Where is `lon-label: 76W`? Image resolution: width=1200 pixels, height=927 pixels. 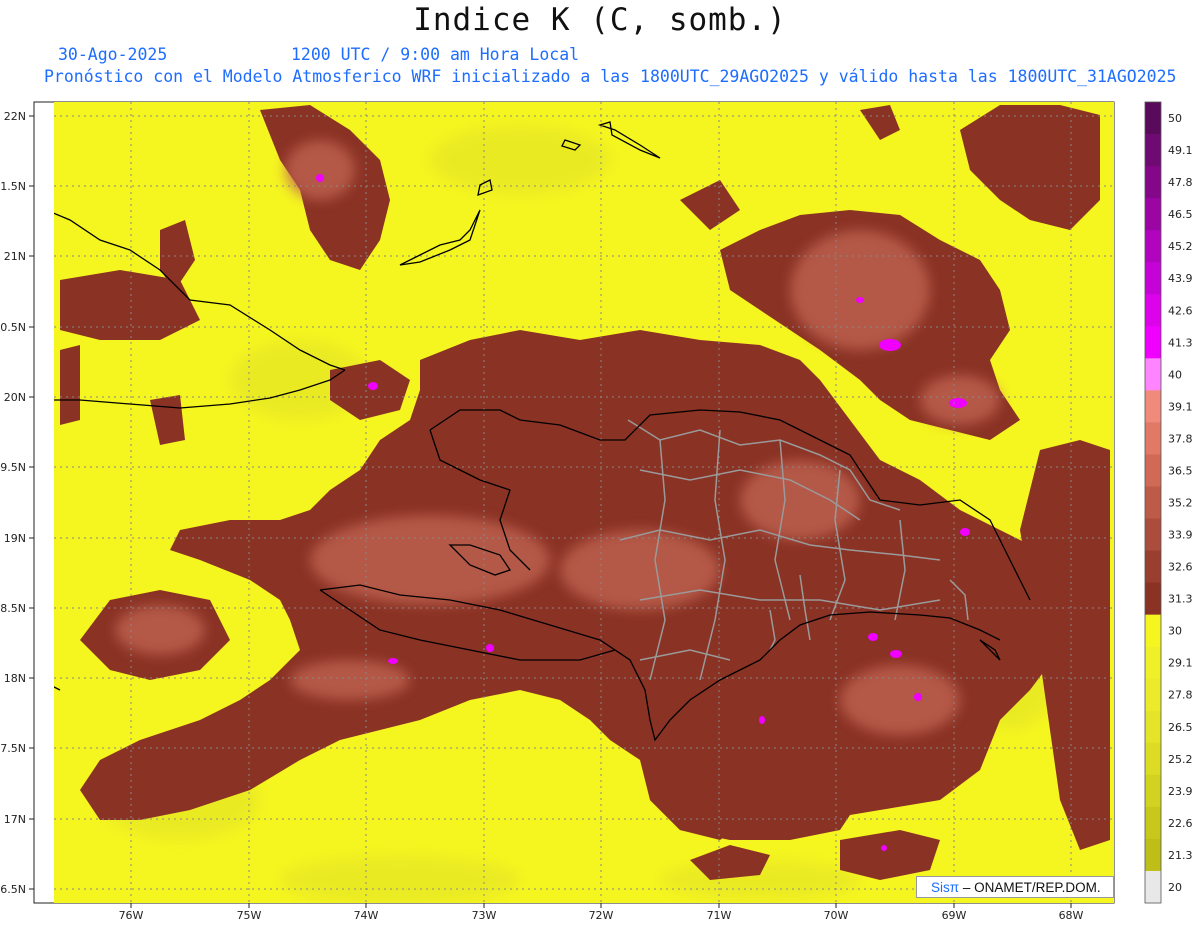 lon-label: 76W is located at coordinates (131, 915).